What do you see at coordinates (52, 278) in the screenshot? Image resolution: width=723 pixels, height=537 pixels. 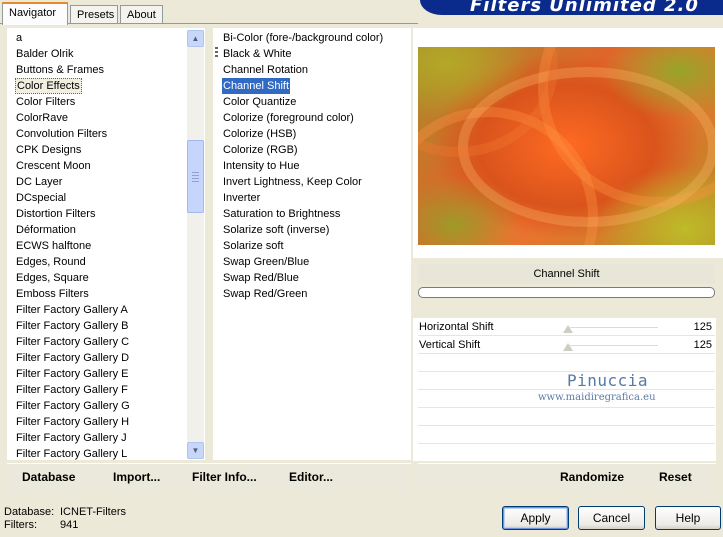 I see `category-item: Edges, Square` at bounding box center [52, 278].